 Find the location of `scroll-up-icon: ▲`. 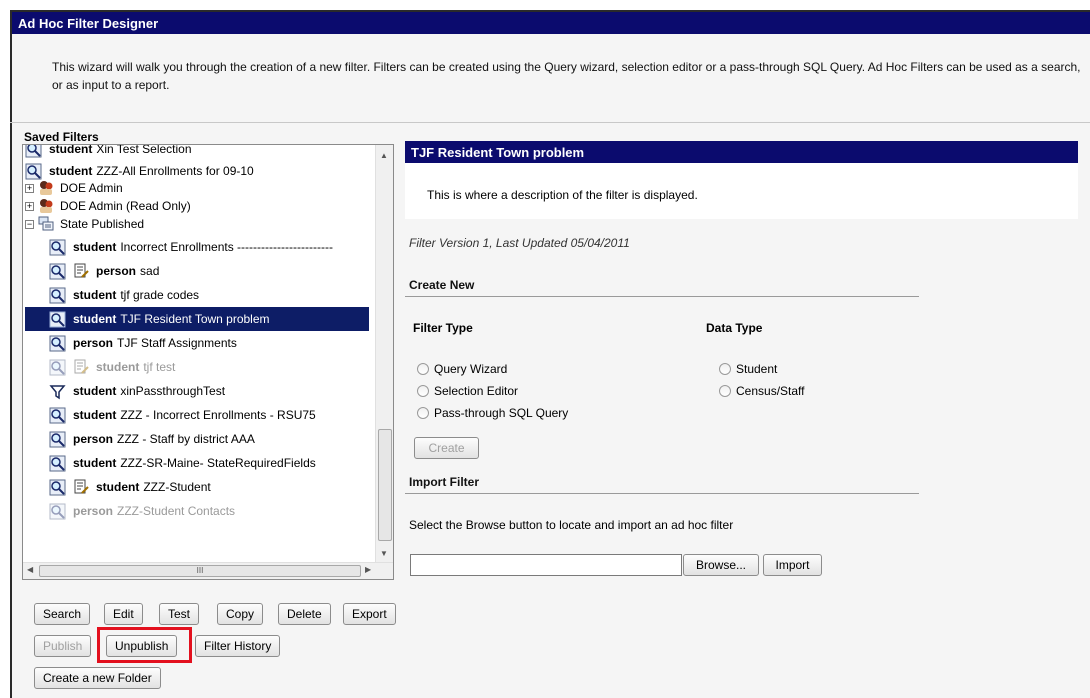

scroll-up-icon: ▲ is located at coordinates (384, 155).